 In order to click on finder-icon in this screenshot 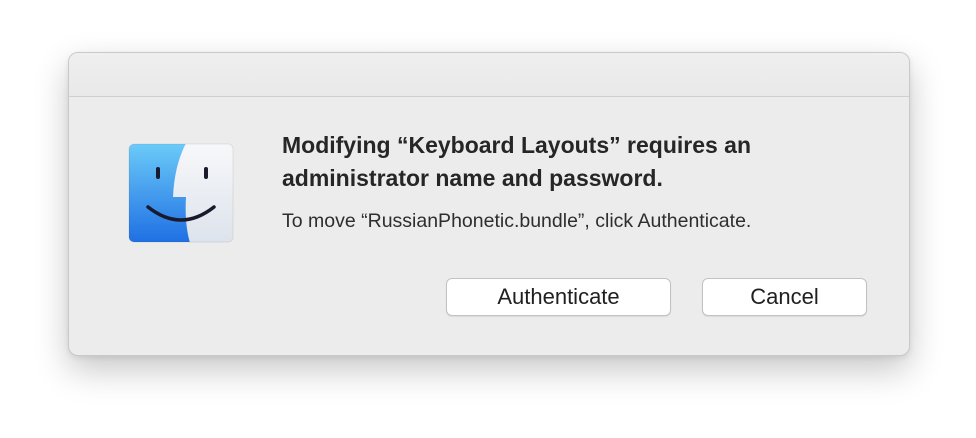, I will do `click(181, 193)`.